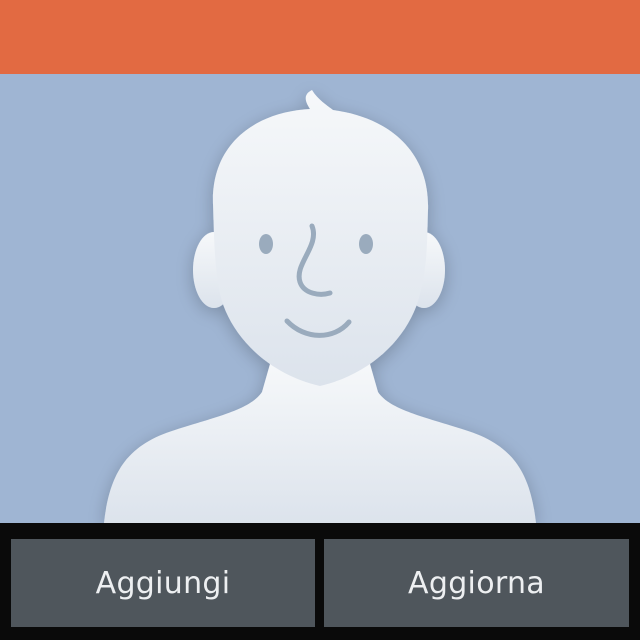 The width and height of the screenshot is (640, 640). I want to click on left-eye, so click(266, 244).